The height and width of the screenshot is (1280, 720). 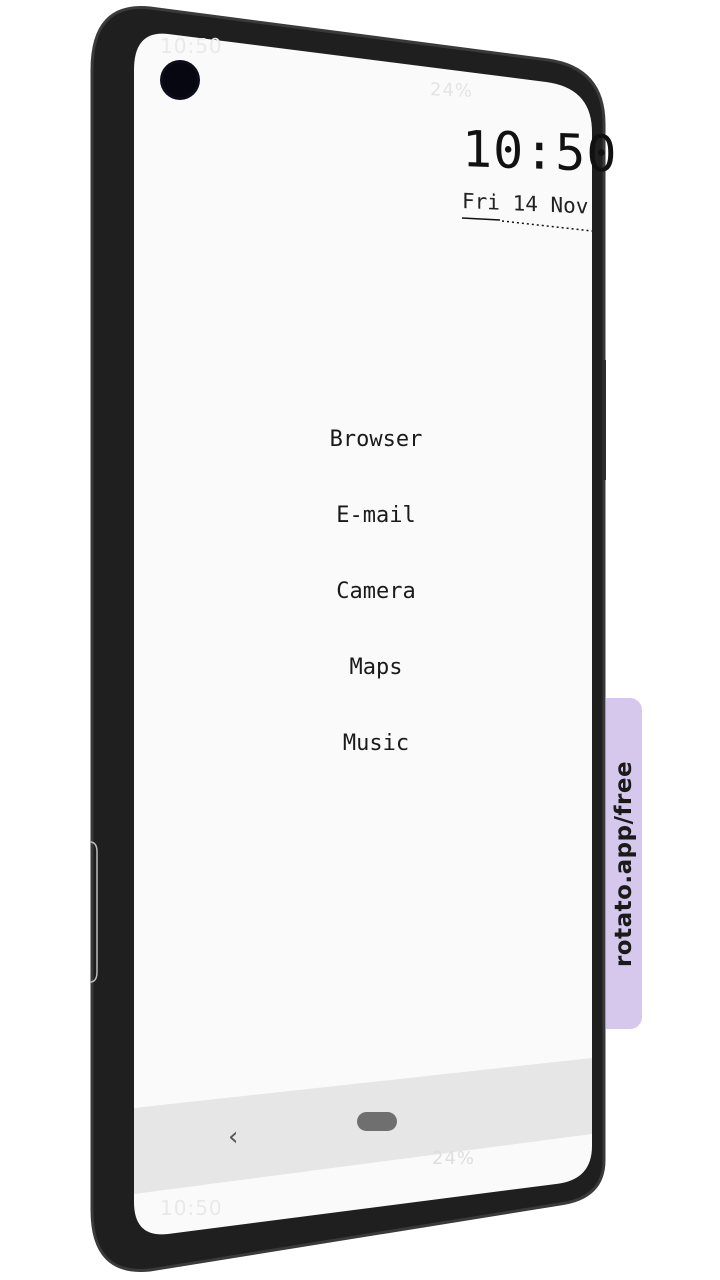 What do you see at coordinates (180, 80) in the screenshot?
I see `front-camera-lens` at bounding box center [180, 80].